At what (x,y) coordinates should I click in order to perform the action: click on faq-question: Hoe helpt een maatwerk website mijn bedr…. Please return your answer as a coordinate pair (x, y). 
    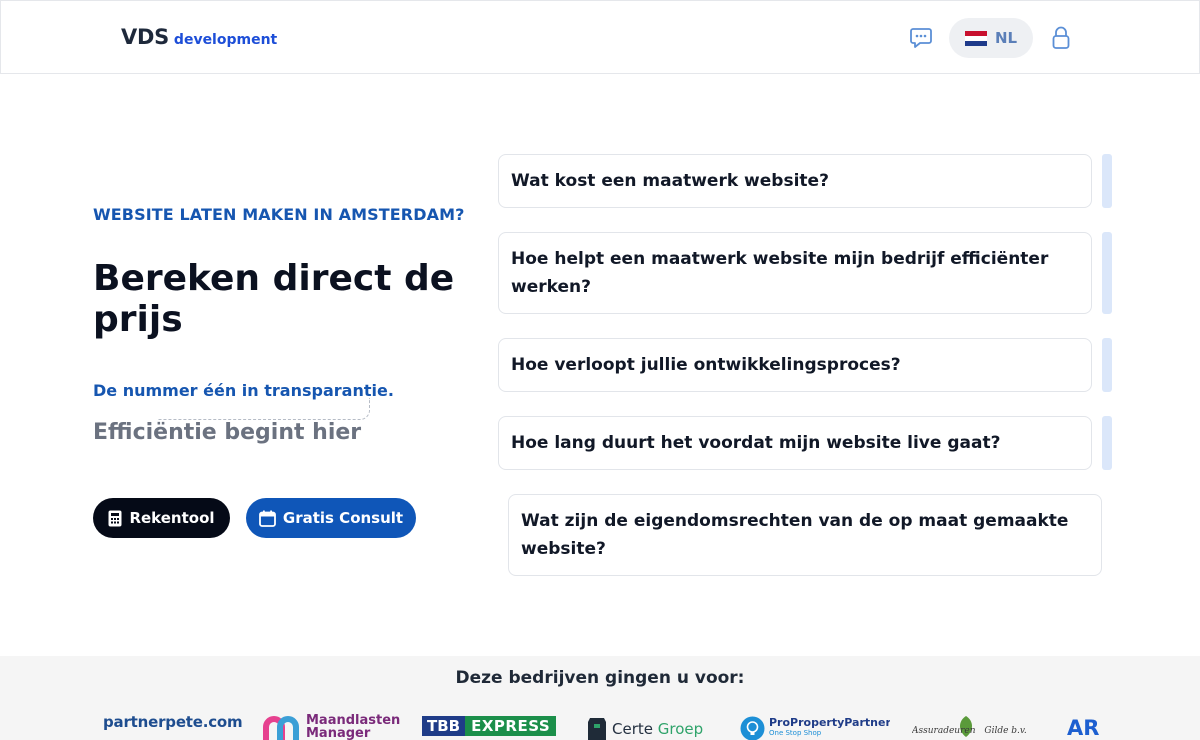
    Looking at the image, I should click on (780, 273).